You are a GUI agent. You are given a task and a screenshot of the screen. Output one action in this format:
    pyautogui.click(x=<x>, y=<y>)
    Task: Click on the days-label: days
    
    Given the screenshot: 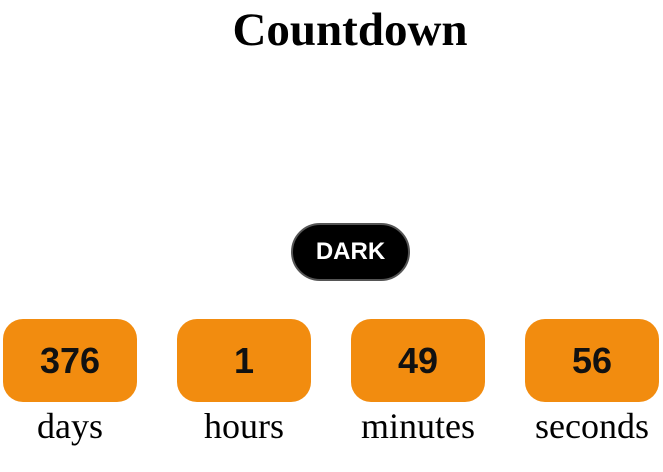 What is the action you would take?
    pyautogui.click(x=70, y=426)
    